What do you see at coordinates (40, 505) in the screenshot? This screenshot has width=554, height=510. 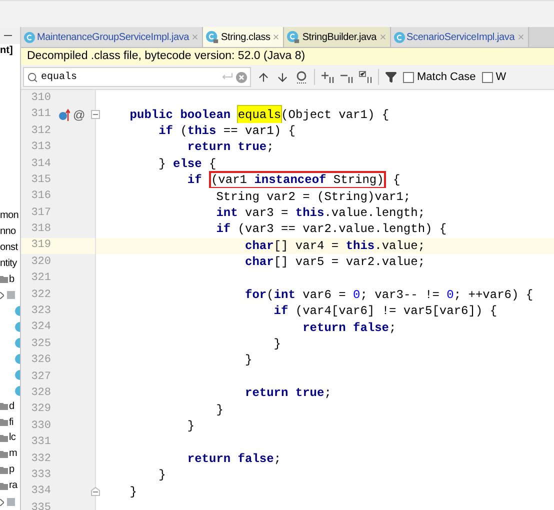 I see `line-number: 335` at bounding box center [40, 505].